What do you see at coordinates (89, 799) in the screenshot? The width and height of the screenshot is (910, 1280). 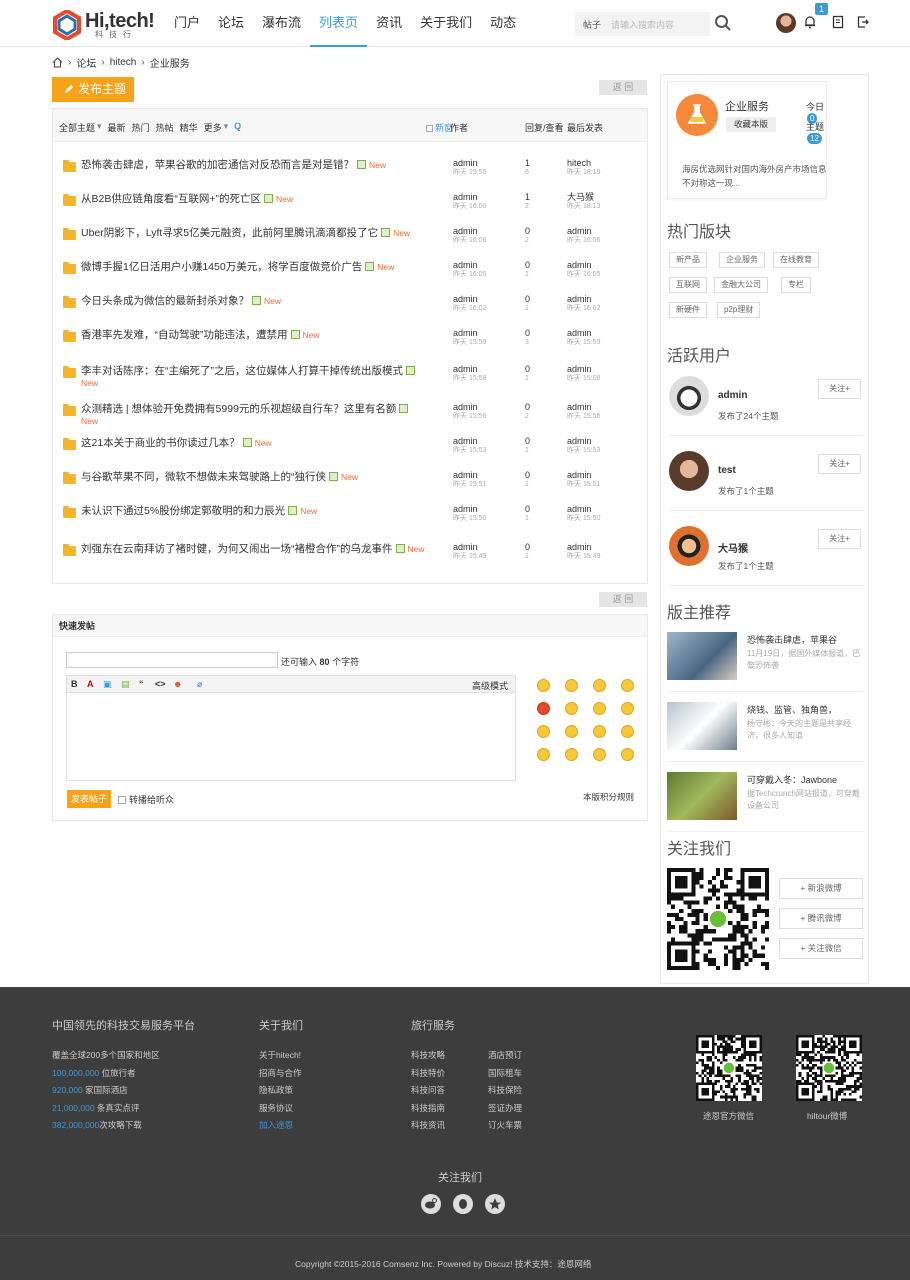 I see `submit-post-button: 发表帖子` at bounding box center [89, 799].